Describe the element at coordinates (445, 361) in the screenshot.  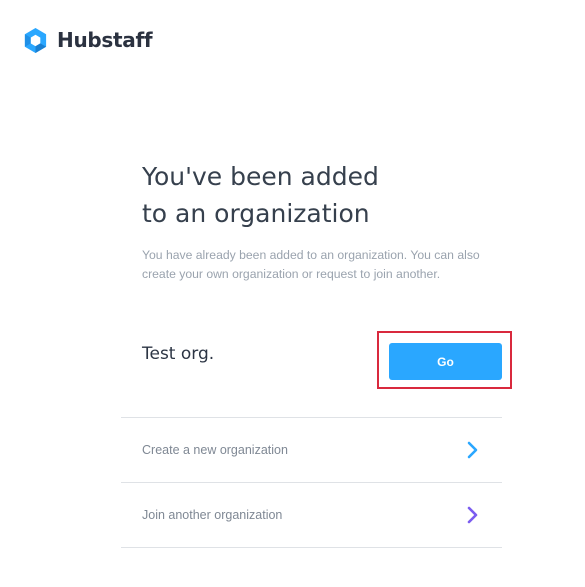
I see `go-button: Go` at that location.